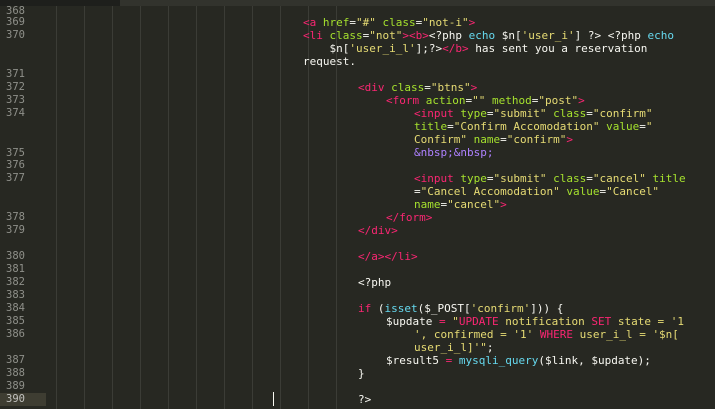 This screenshot has height=409, width=715. What do you see at coordinates (15, 321) in the screenshot?
I see `line-number: 385` at bounding box center [15, 321].